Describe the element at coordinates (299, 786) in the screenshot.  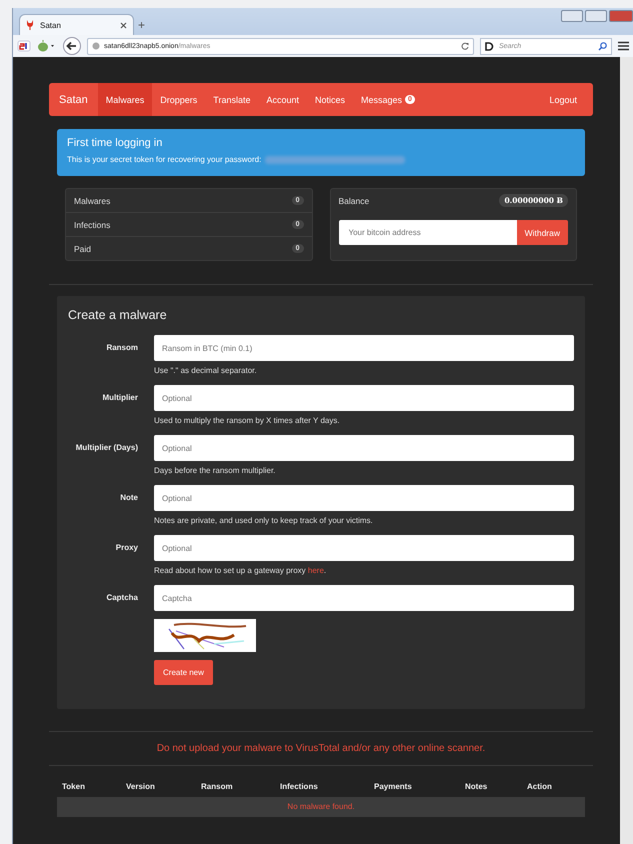
I see `column-header: Infections` at that location.